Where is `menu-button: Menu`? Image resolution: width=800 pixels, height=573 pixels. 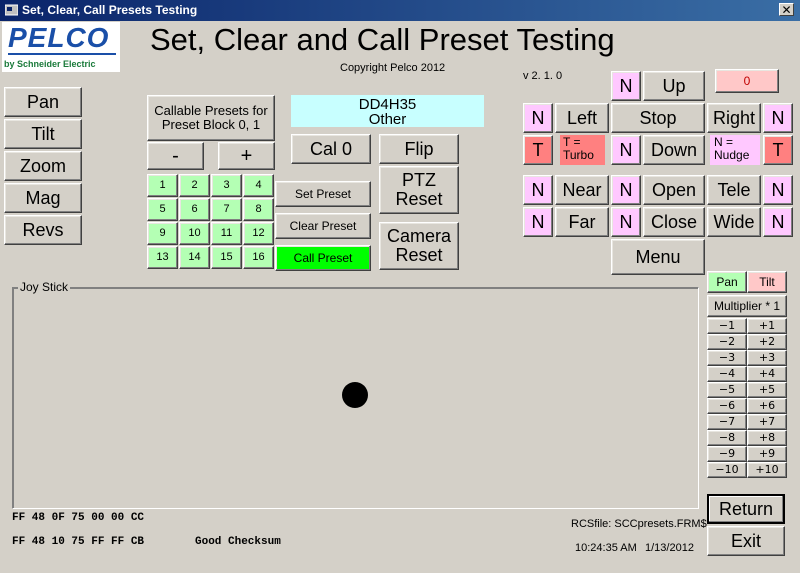 menu-button: Menu is located at coordinates (658, 257).